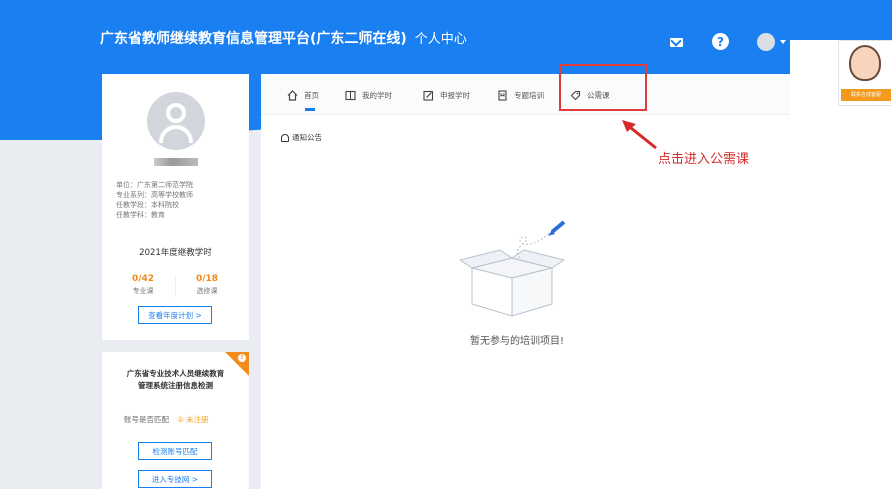 The width and height of the screenshot is (892, 489). I want to click on tab-label: 专题培训, so click(529, 95).